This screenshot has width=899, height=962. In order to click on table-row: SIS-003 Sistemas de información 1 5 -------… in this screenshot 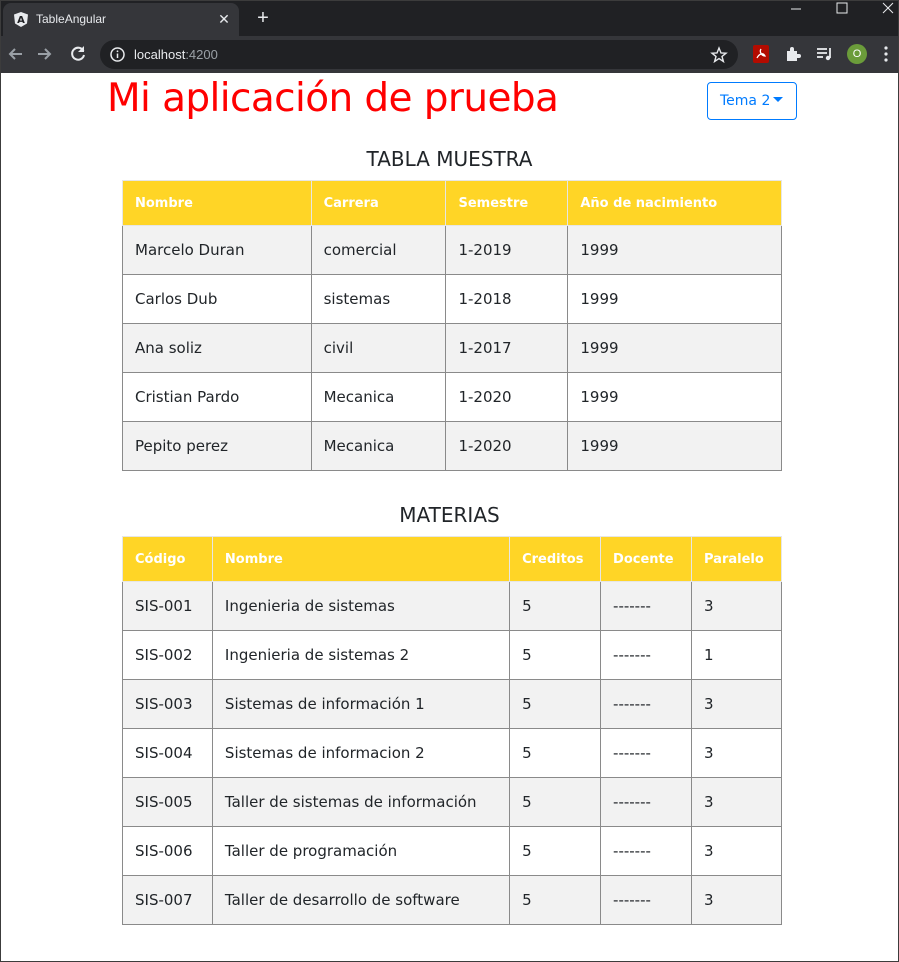, I will do `click(452, 704)`.